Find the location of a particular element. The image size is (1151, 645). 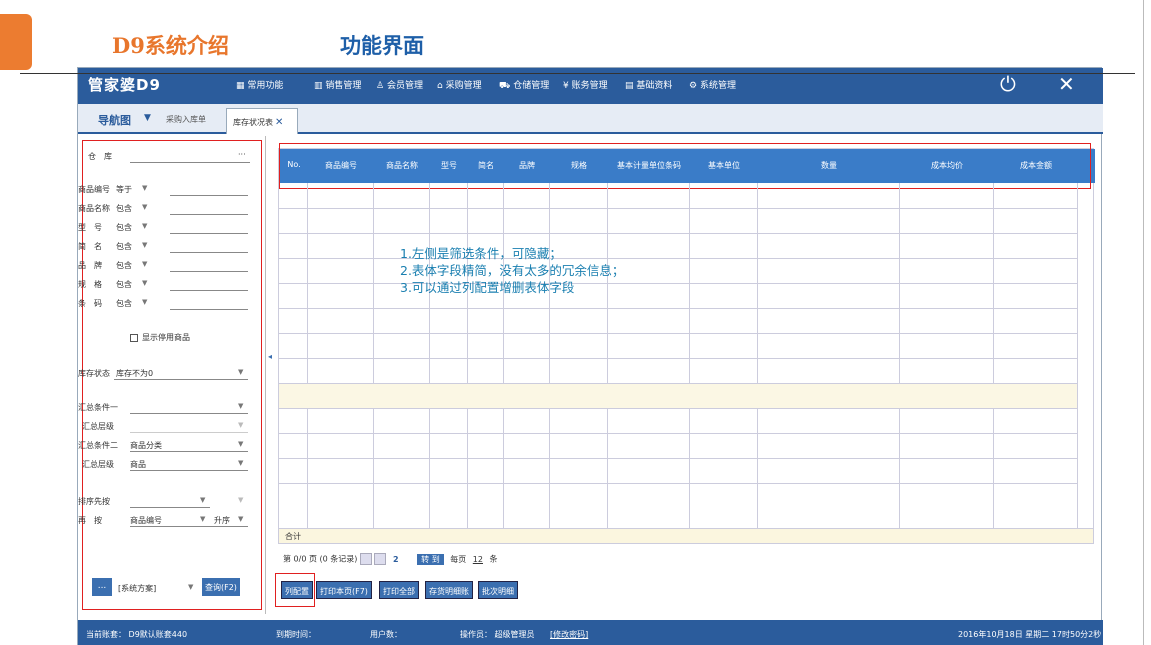

change-password-link: [修改密码] is located at coordinates (569, 634).